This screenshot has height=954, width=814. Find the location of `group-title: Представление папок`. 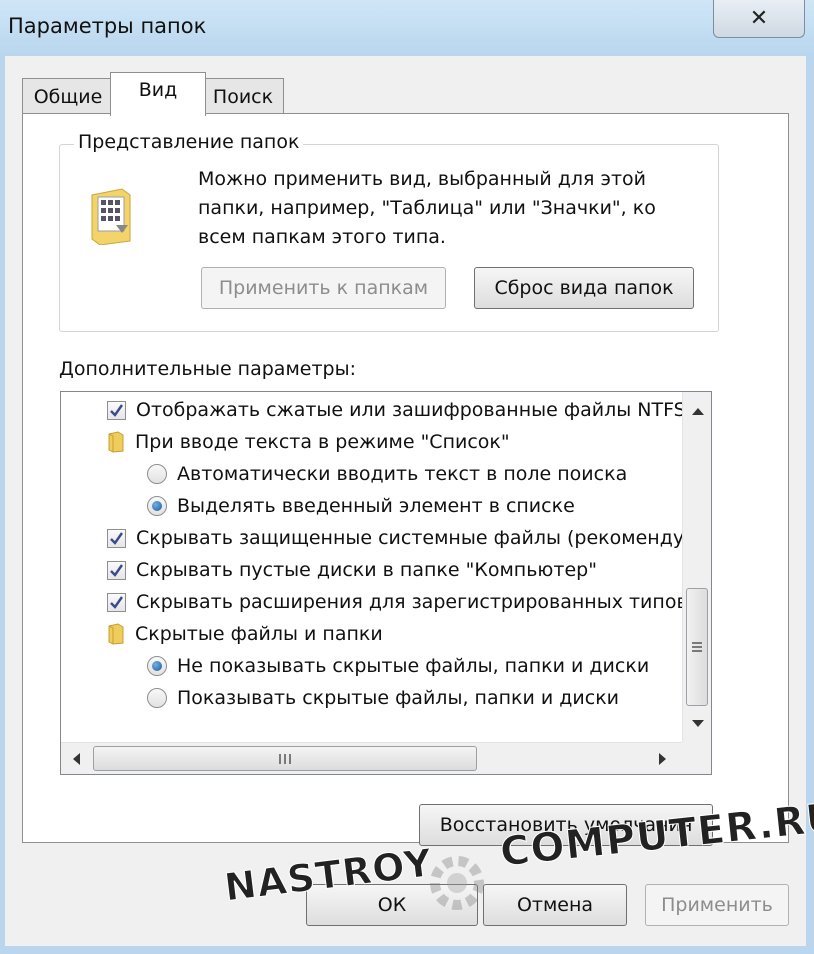

group-title: Представление папок is located at coordinates (189, 142).